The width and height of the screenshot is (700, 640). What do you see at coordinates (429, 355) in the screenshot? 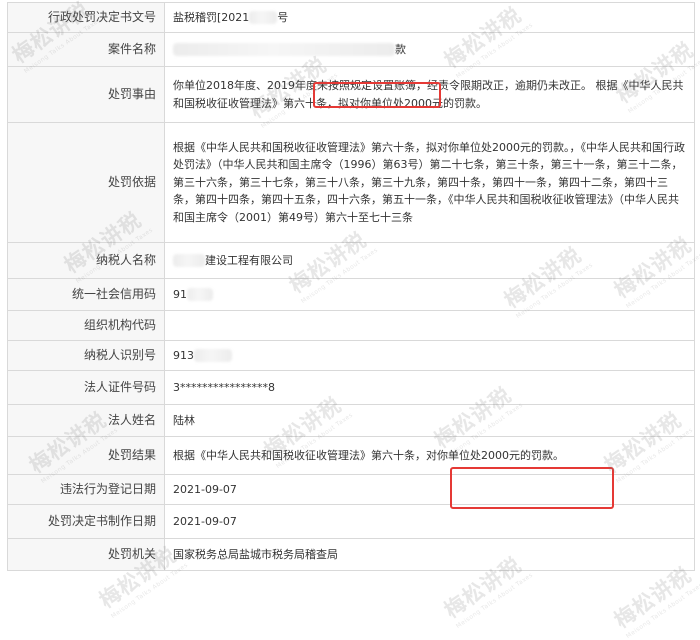
I see `value-taxpayer-id: 913` at bounding box center [429, 355].